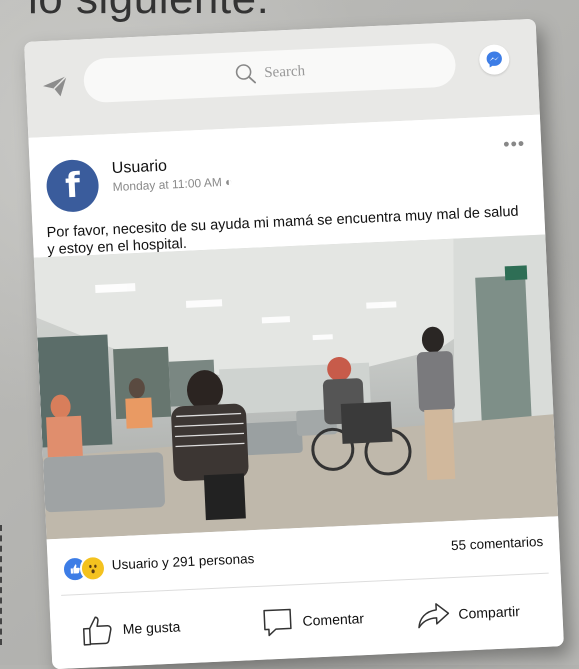 The width and height of the screenshot is (579, 669). I want to click on facebook-logo: f, so click(72, 186).